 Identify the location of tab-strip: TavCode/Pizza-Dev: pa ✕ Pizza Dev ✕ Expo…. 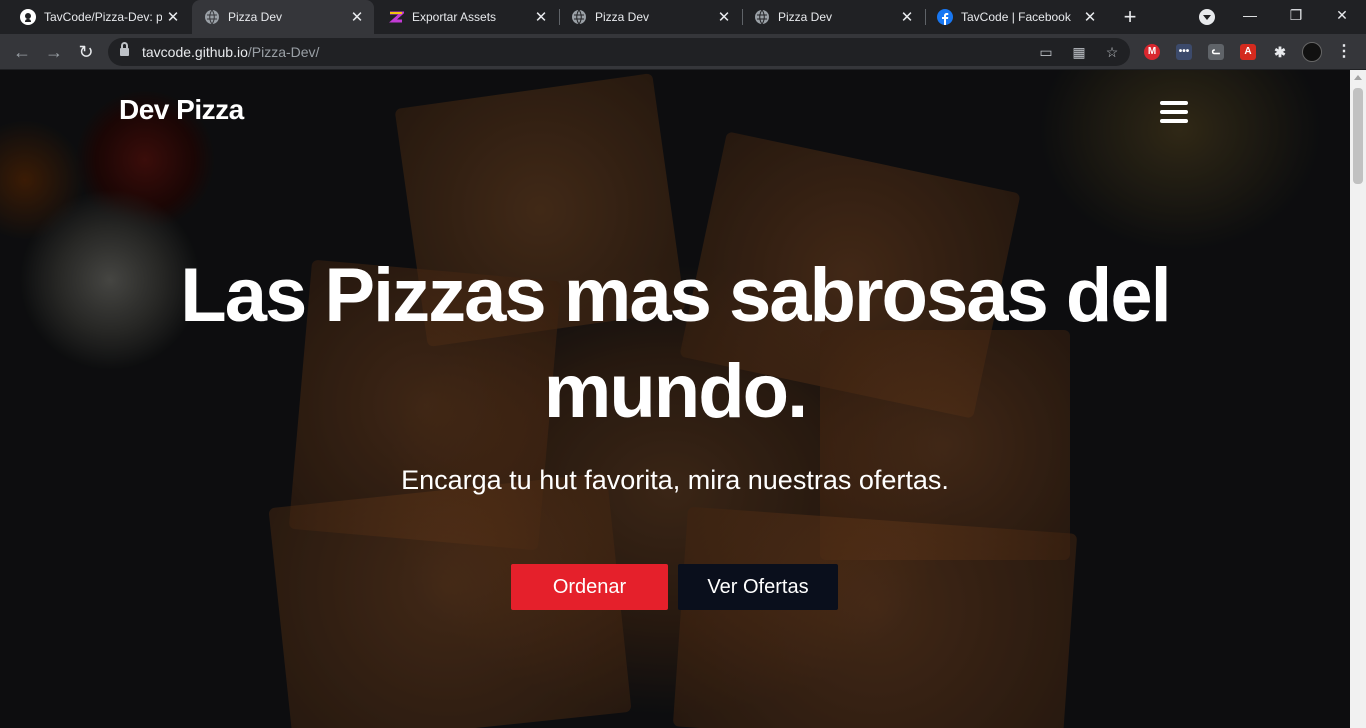
(683, 17).